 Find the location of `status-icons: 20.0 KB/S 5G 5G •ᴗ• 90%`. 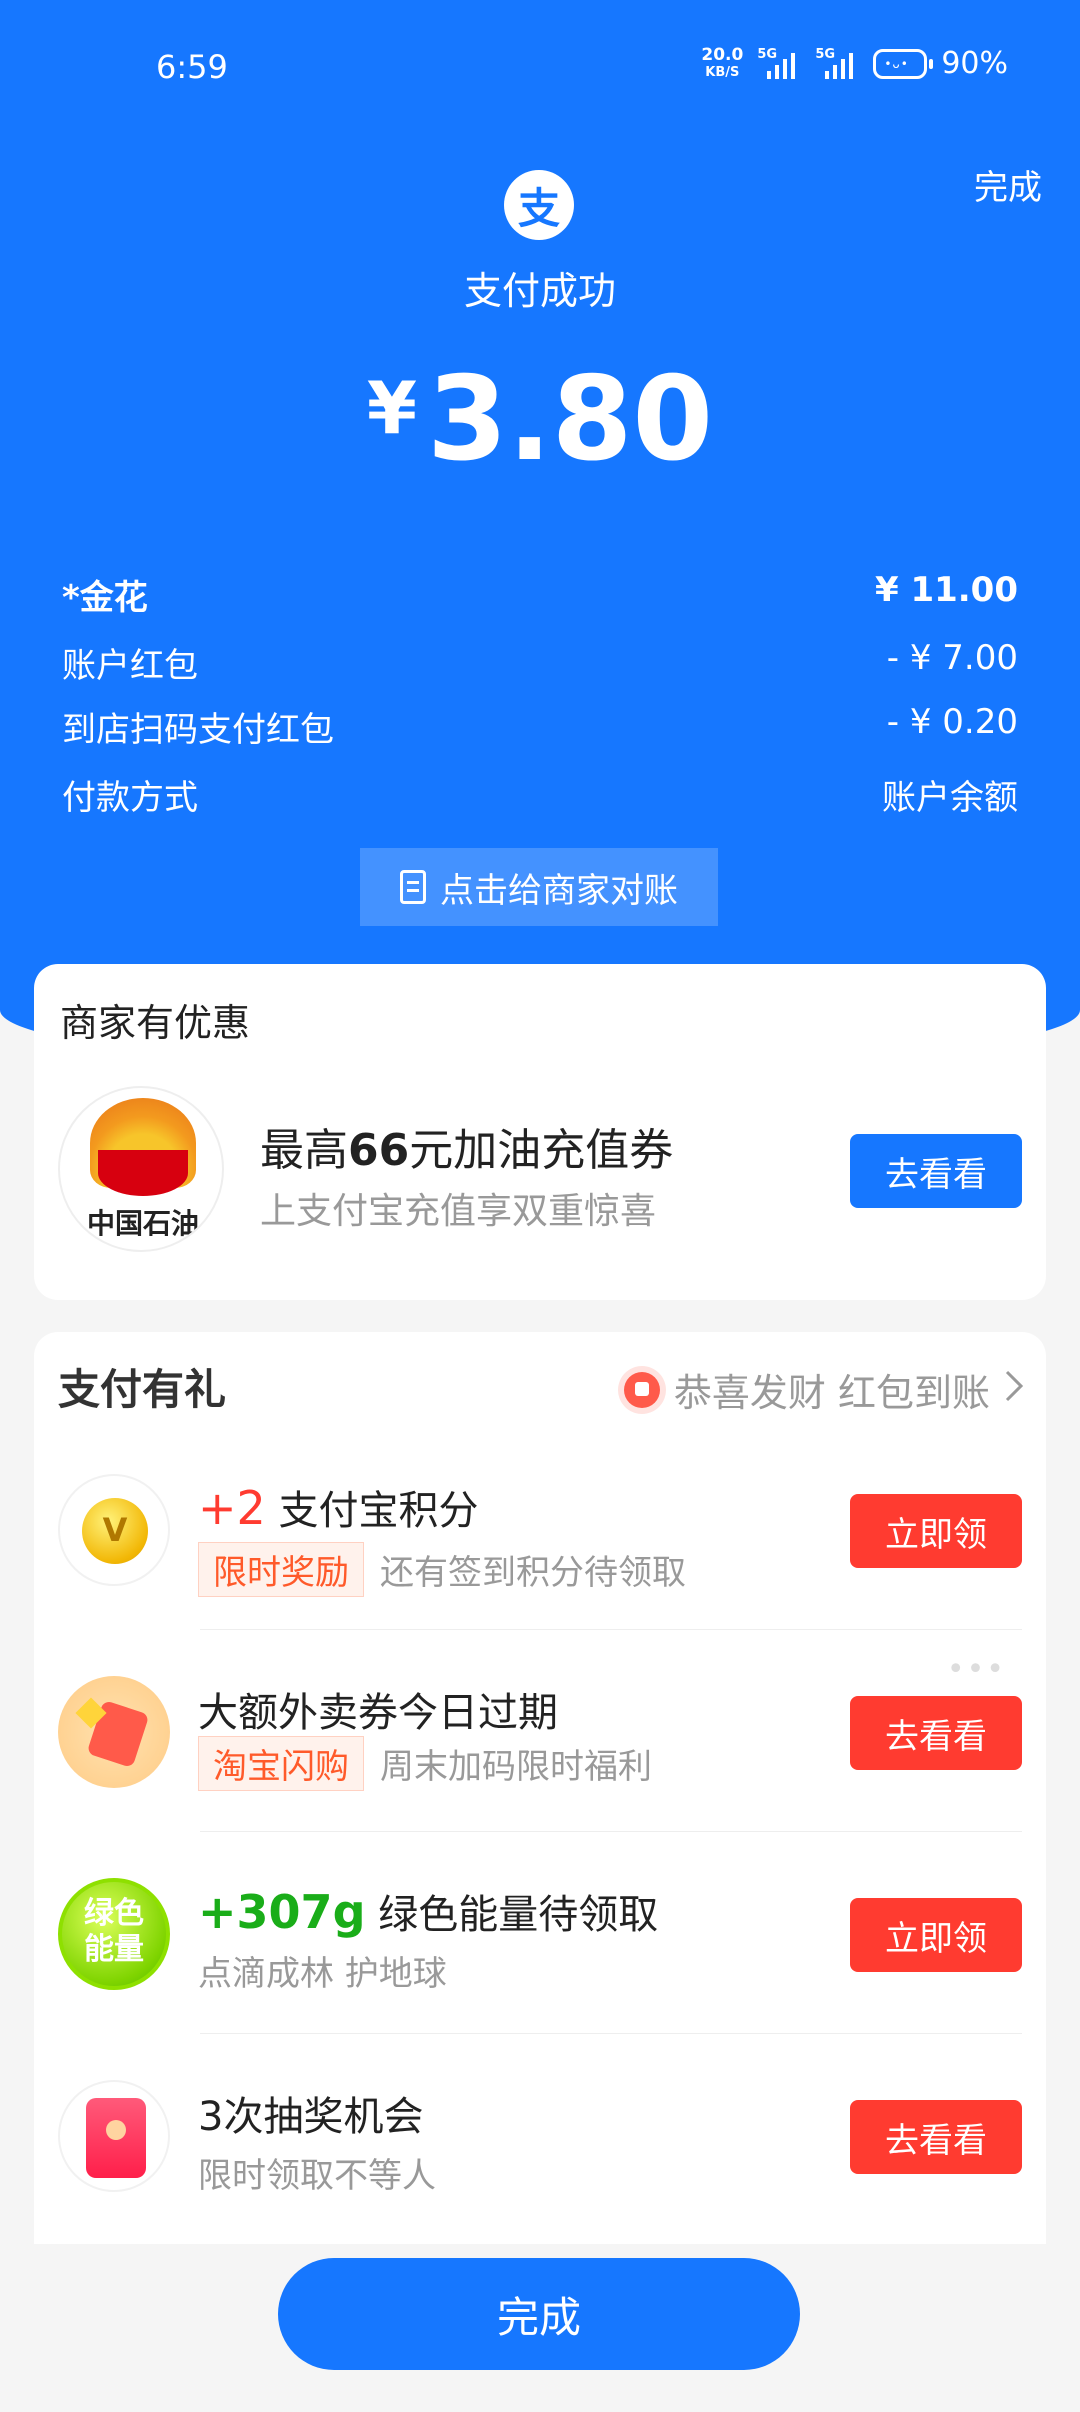

status-icons: 20.0 KB/S 5G 5G •ᴗ• 90% is located at coordinates (854, 63).